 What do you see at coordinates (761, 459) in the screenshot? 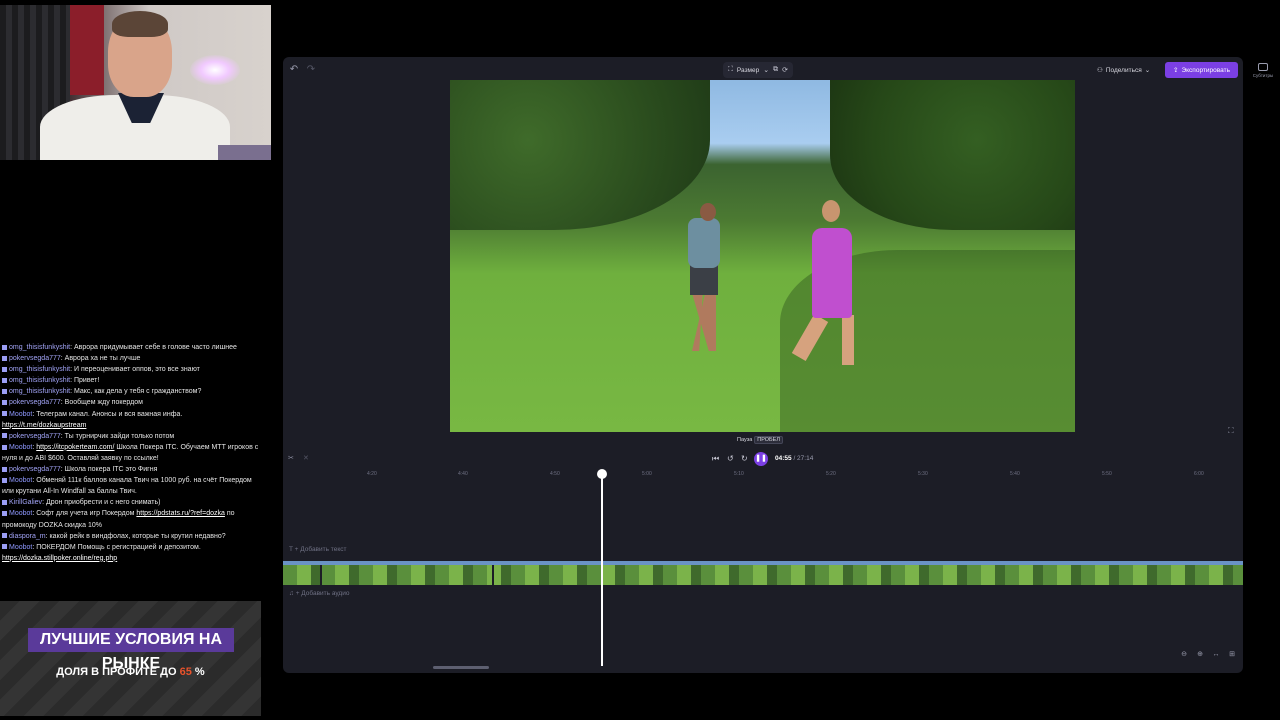
I see `pause-button: ❚❚` at bounding box center [761, 459].